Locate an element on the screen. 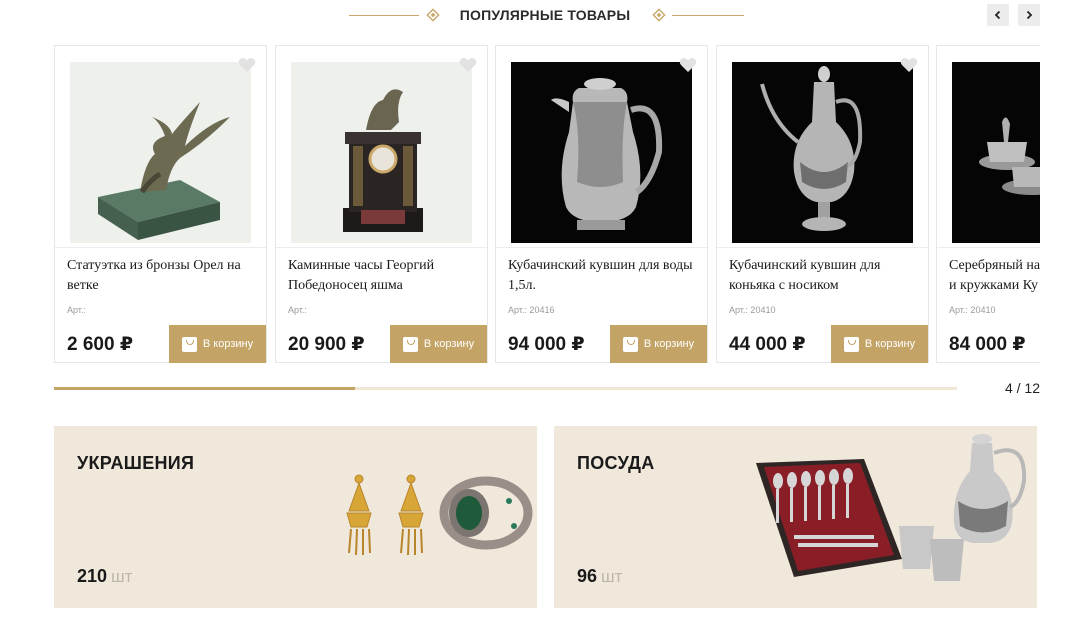 This screenshot has height=620, width=1091. category-title: УКРАШЕНИЯ is located at coordinates (136, 463).